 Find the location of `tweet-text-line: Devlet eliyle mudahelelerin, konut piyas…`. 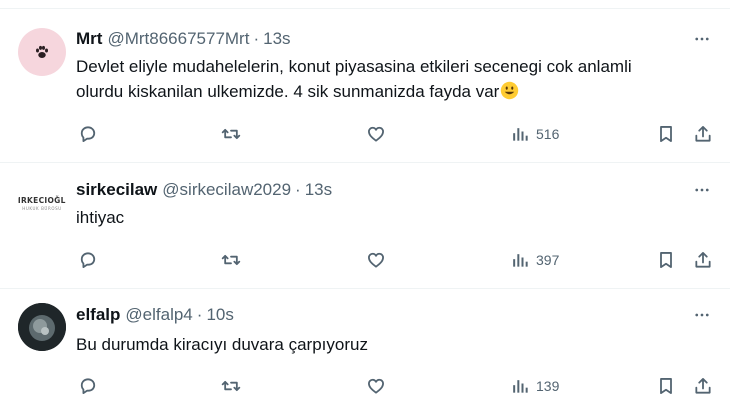

tweet-text-line: Devlet eliyle mudahelelerin, konut piyas… is located at coordinates (354, 66).